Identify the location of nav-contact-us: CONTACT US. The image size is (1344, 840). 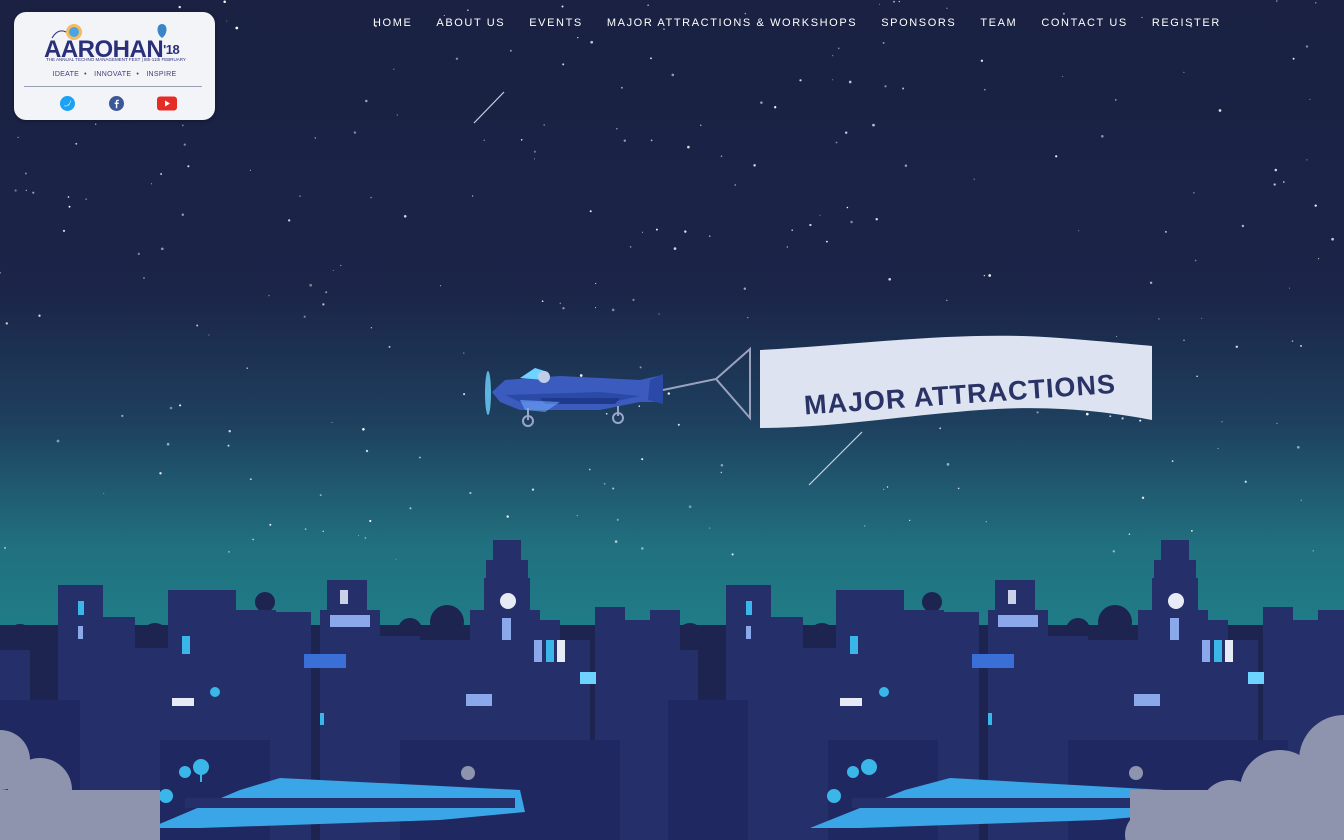
(1084, 23).